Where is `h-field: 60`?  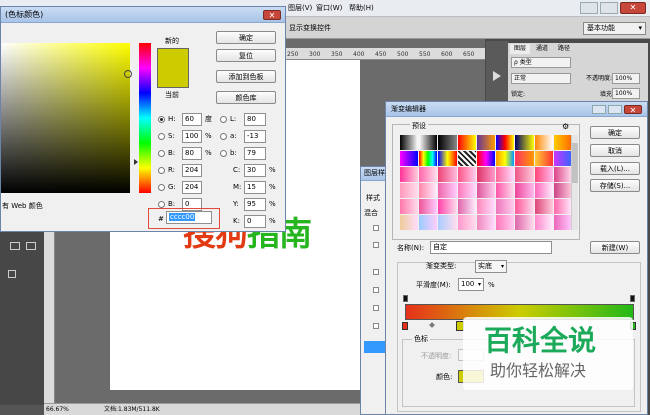 h-field: 60 is located at coordinates (192, 119).